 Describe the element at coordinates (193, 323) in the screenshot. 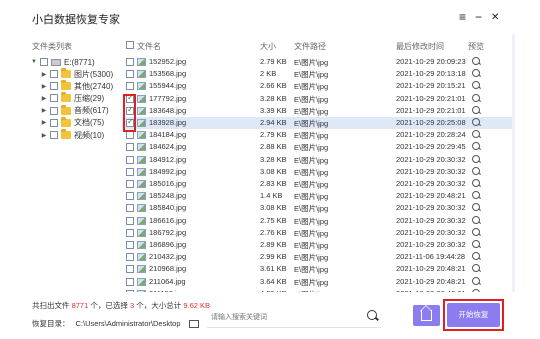

I see `open-folder-icon` at that location.